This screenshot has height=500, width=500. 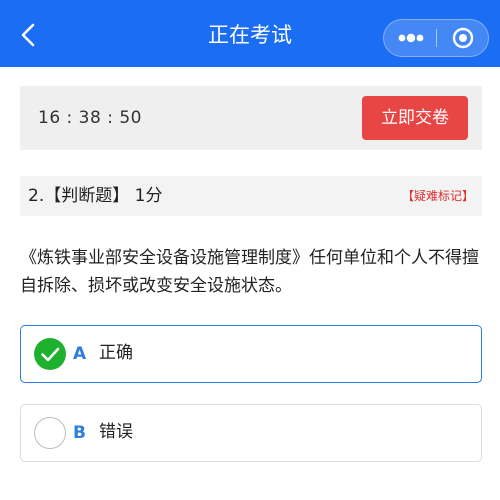 I want to click on checkmark-icon, so click(x=50, y=354).